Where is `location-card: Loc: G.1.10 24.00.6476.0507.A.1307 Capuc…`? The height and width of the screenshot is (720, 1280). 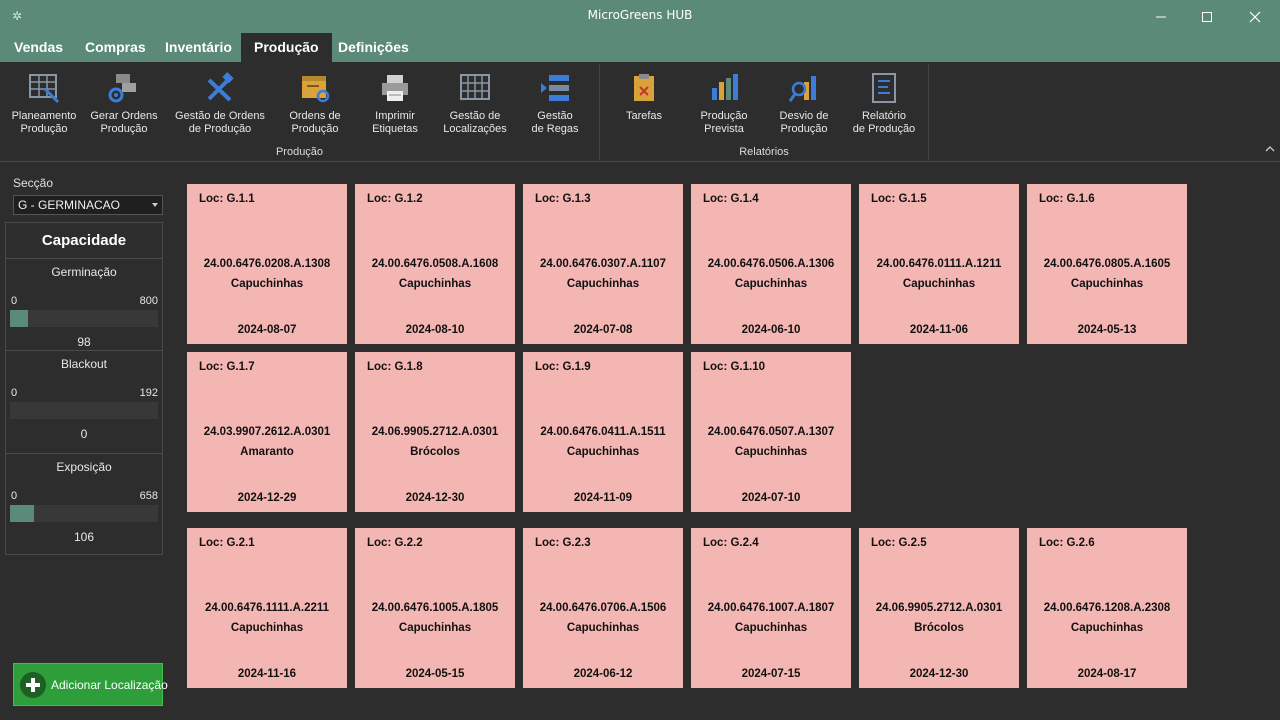
location-card: Loc: G.1.10 24.00.6476.0507.A.1307 Capuc… is located at coordinates (771, 432).